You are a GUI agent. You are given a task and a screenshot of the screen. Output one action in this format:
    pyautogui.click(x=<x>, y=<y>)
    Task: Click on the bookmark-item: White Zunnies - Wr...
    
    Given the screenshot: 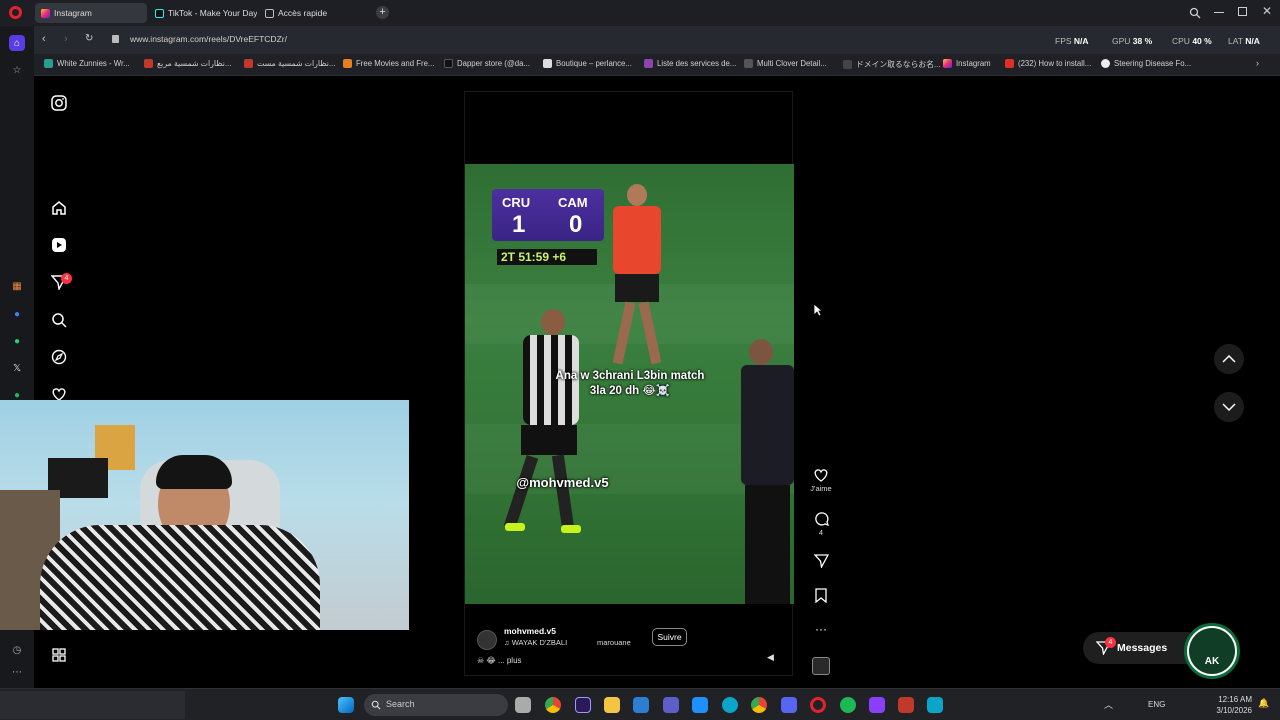 What is the action you would take?
    pyautogui.click(x=87, y=63)
    